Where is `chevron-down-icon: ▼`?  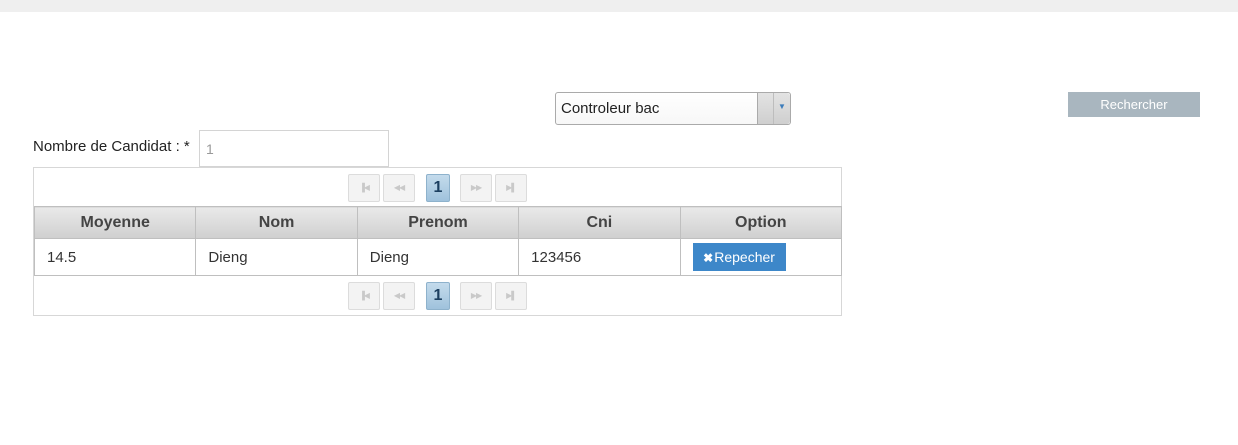 chevron-down-icon: ▼ is located at coordinates (782, 106).